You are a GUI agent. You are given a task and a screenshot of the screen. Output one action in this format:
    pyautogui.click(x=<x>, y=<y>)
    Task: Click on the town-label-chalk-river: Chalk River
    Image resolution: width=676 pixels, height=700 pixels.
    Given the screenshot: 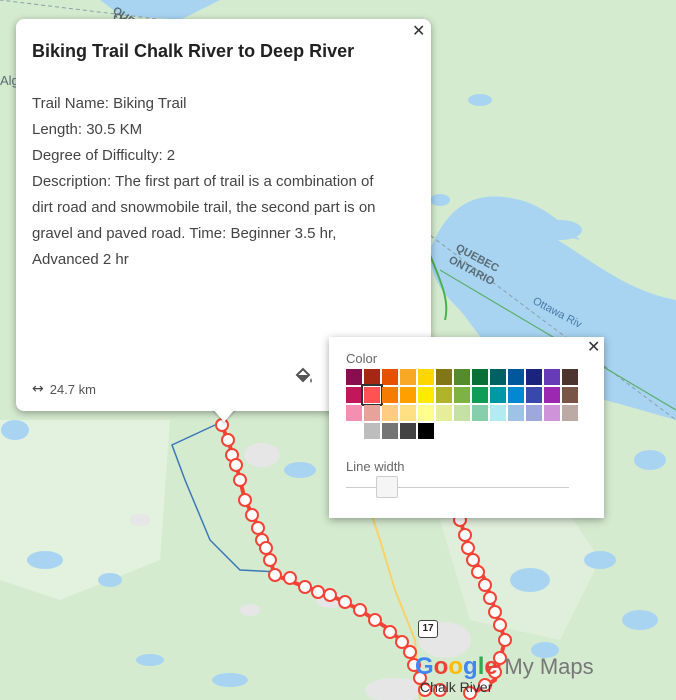 What is the action you would take?
    pyautogui.click(x=456, y=687)
    